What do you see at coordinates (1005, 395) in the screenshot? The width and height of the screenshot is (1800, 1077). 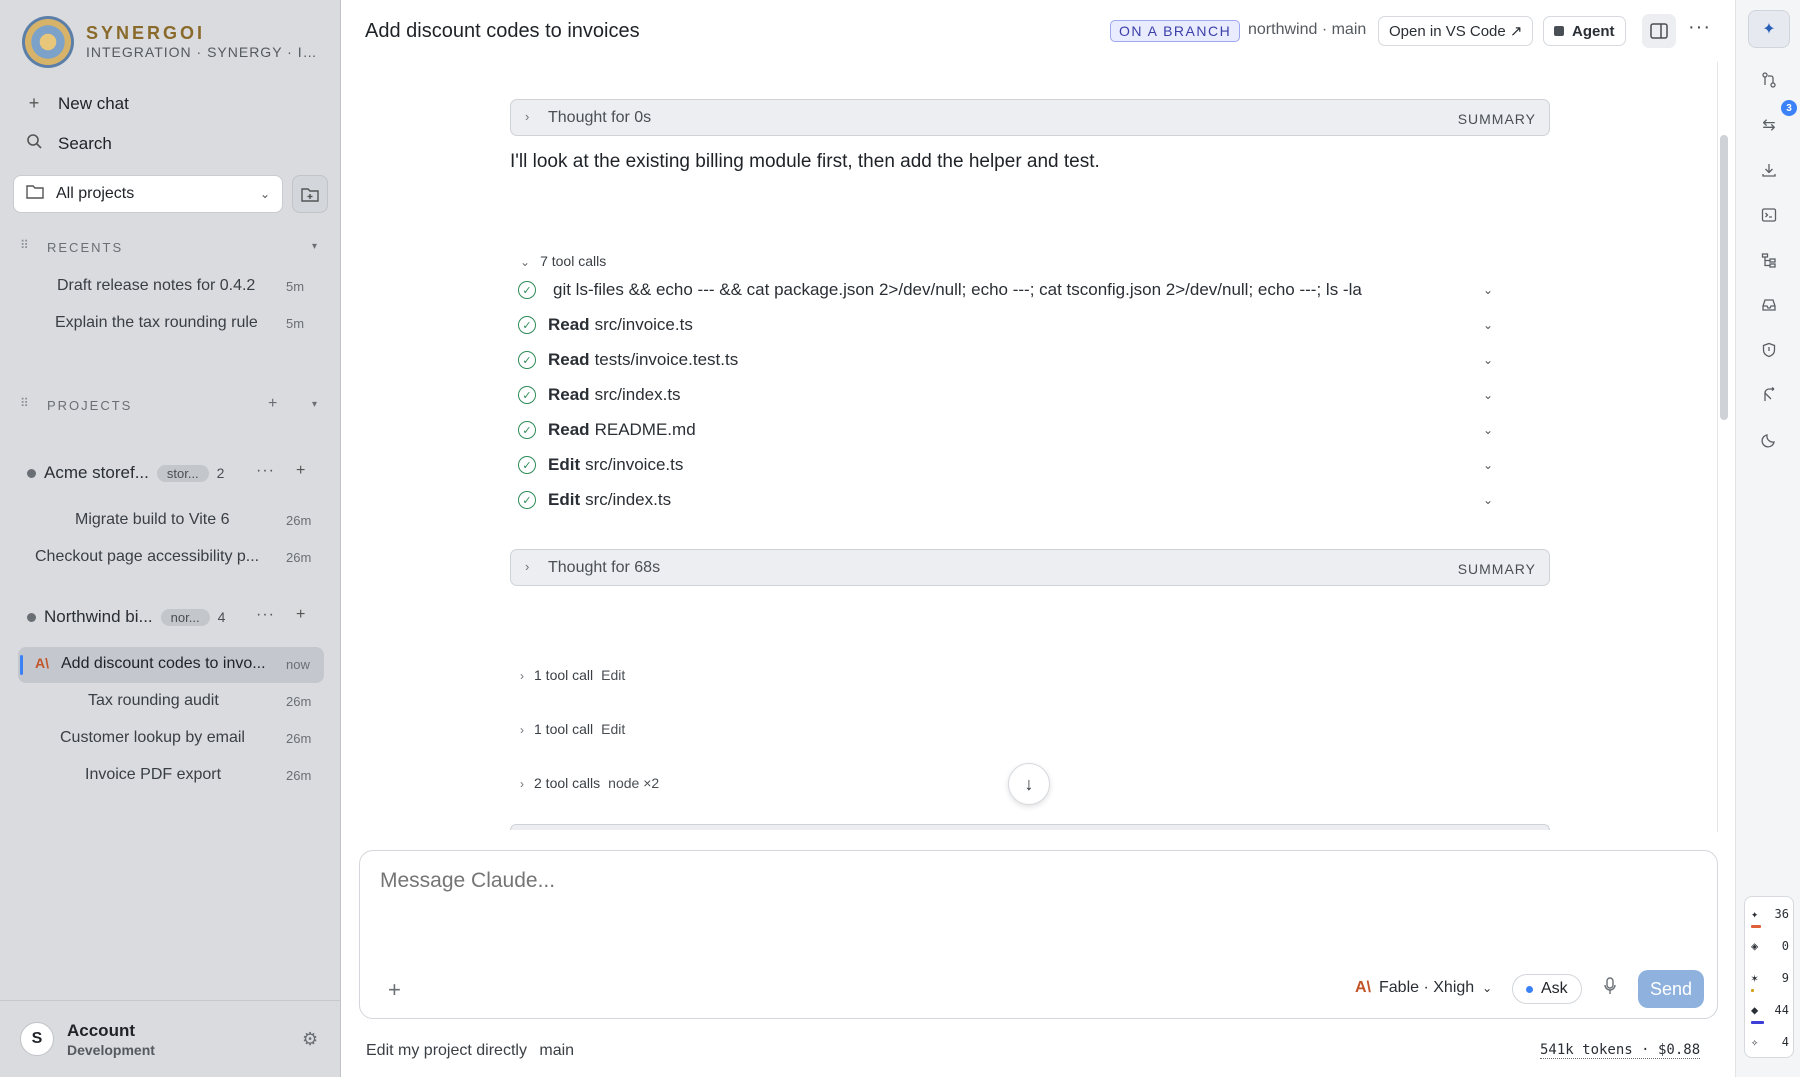 I see `tool-call-row: ✓ Read src/index.ts ⌄` at bounding box center [1005, 395].